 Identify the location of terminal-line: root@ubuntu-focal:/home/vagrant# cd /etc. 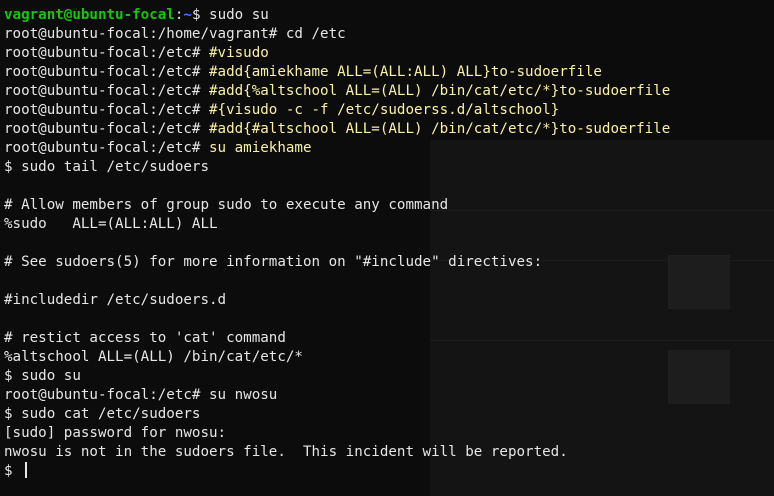
(337, 34).